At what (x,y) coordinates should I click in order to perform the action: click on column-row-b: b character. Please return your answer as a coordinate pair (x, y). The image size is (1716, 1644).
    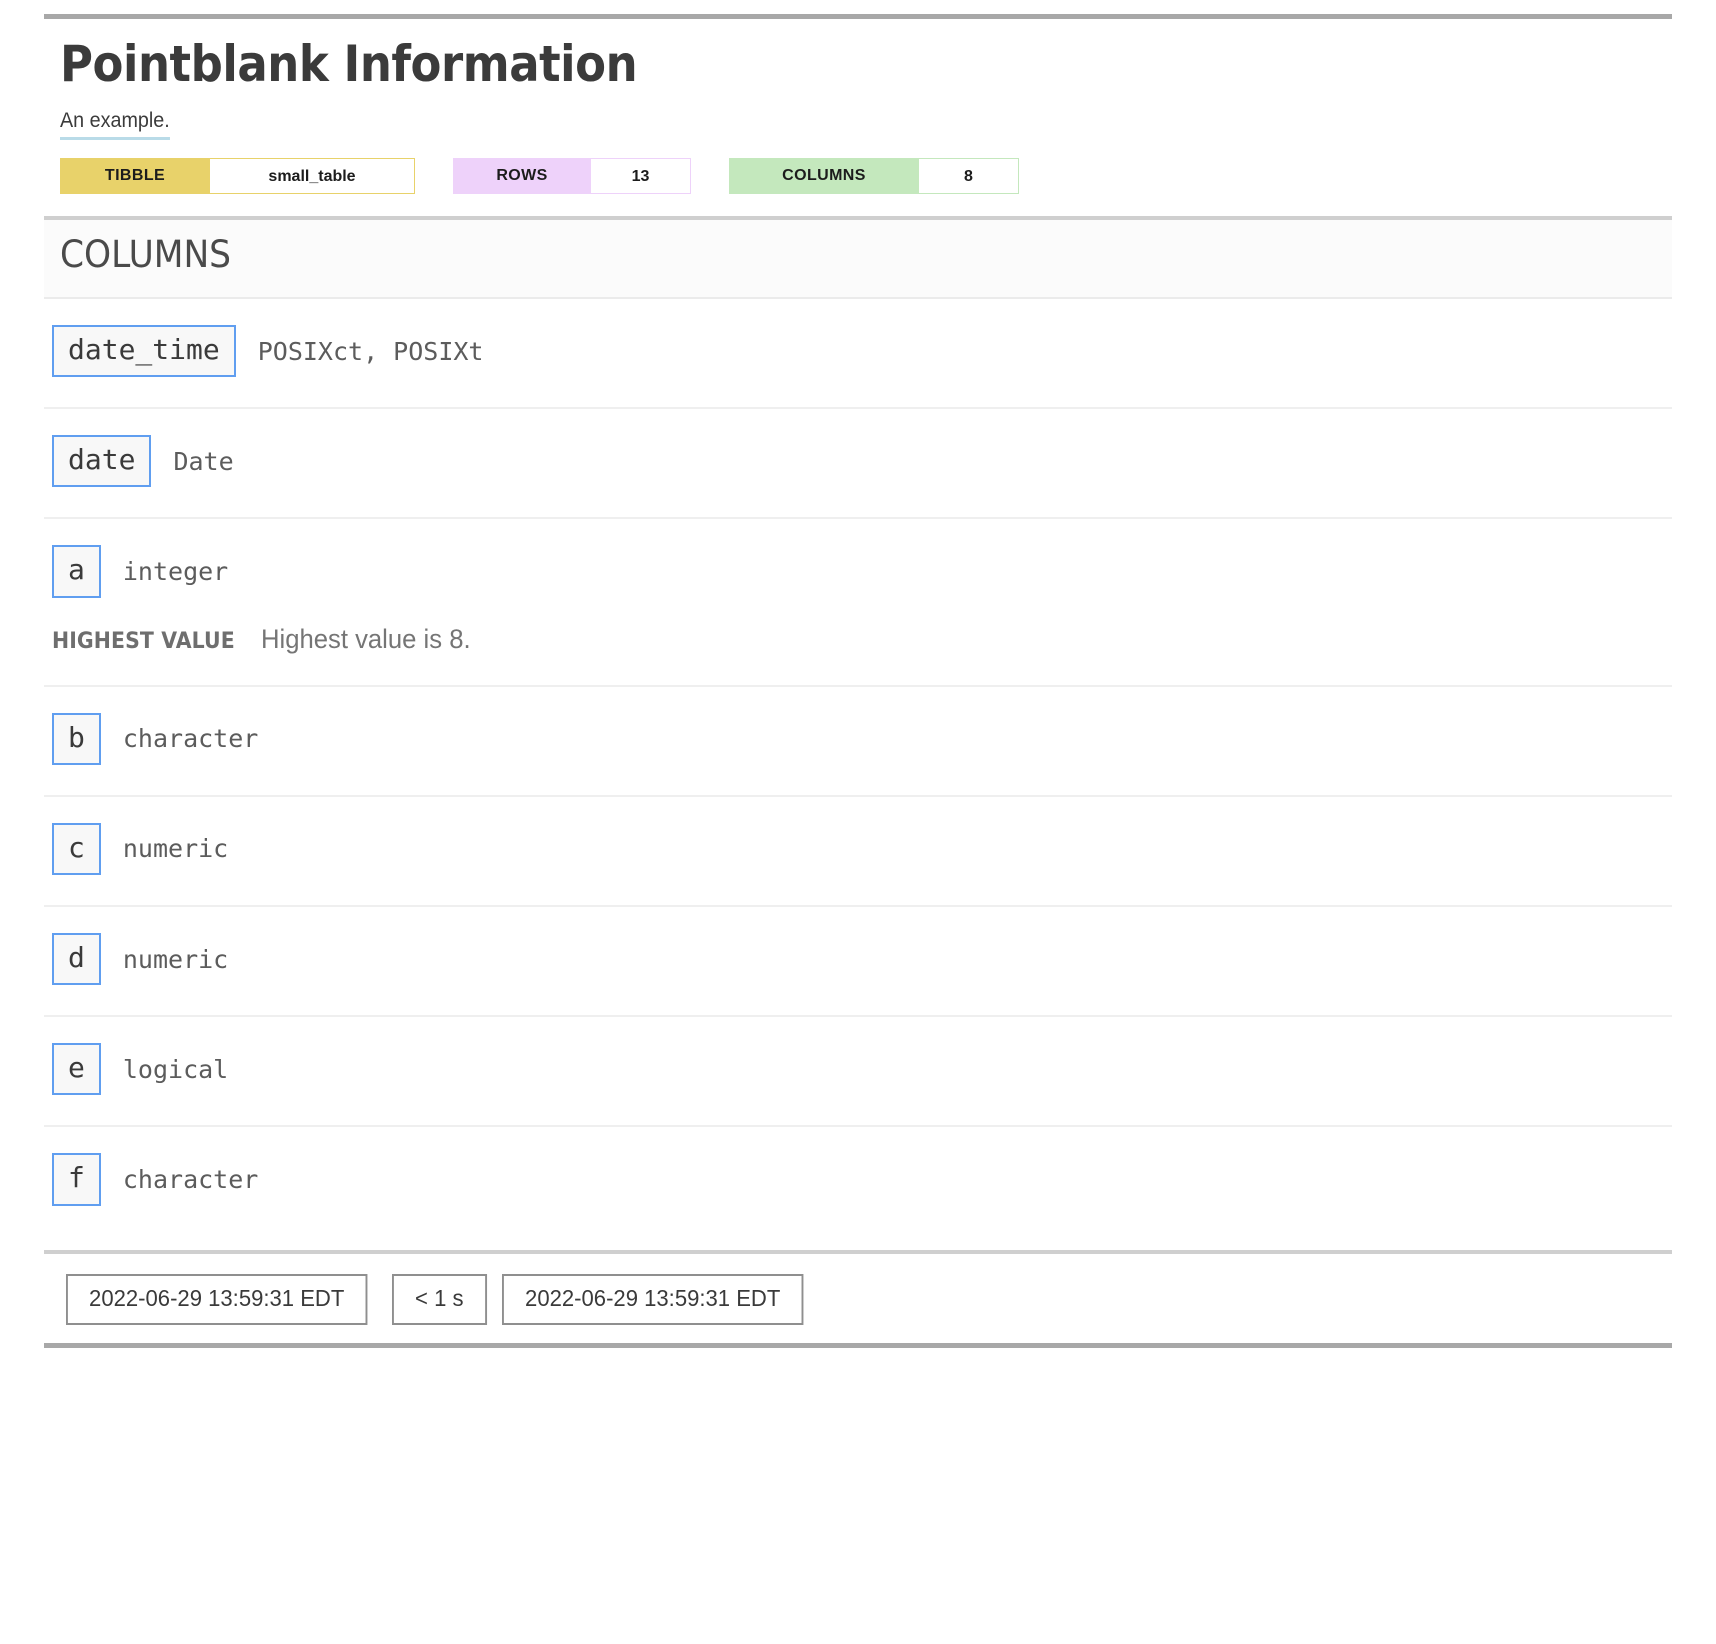
    Looking at the image, I should click on (858, 742).